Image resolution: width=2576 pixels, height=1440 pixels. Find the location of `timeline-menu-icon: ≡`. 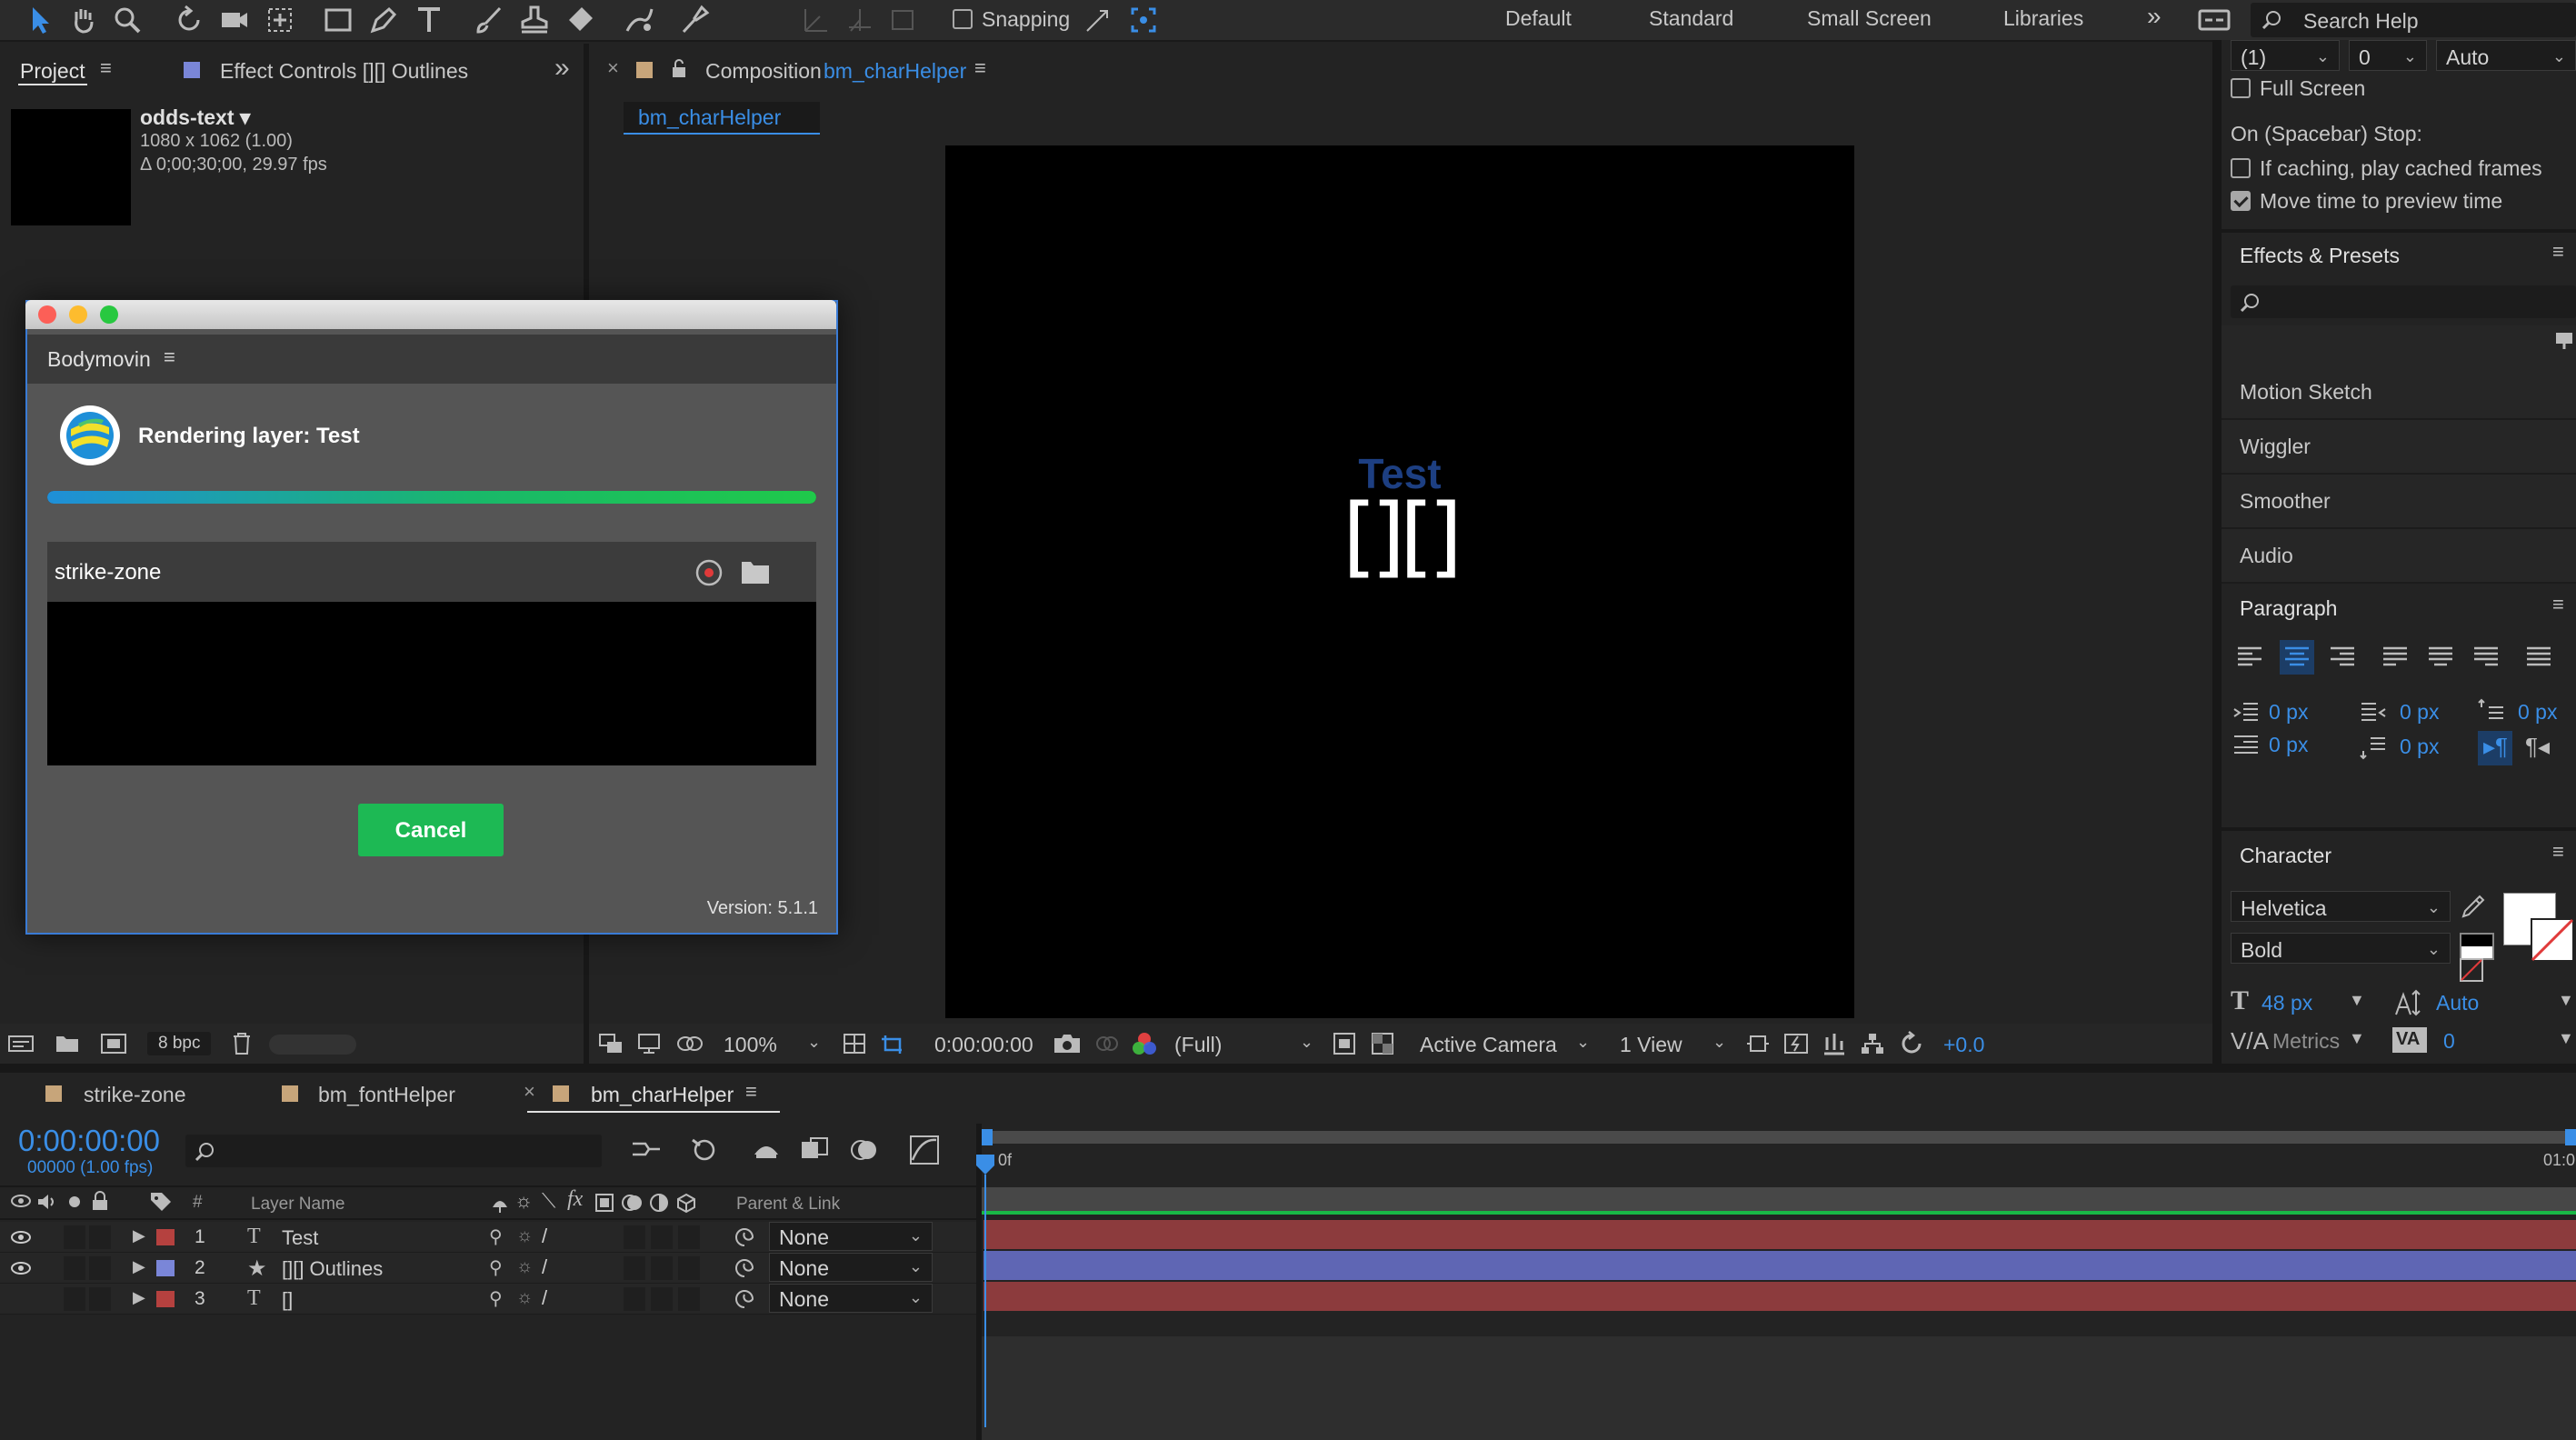

timeline-menu-icon: ≡ is located at coordinates (751, 1092).